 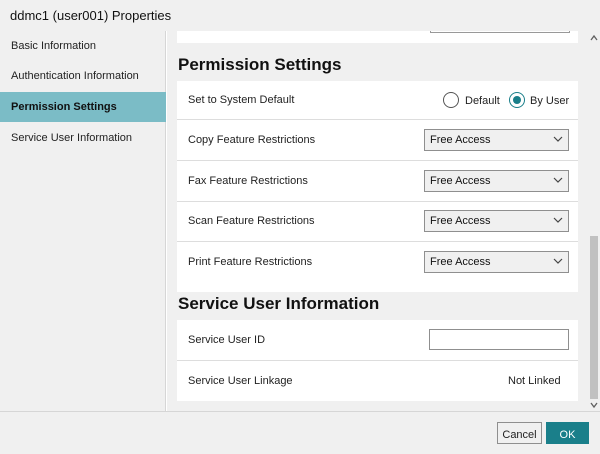 I want to click on fax-restriction-label: Fax Feature Restrictions, so click(x=248, y=181).